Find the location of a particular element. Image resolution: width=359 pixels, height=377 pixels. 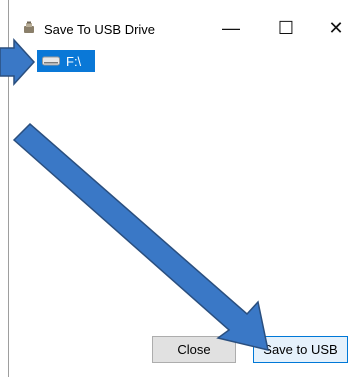

title-bar: Save To USB Drive — ☐ ✕ is located at coordinates (184, 20).